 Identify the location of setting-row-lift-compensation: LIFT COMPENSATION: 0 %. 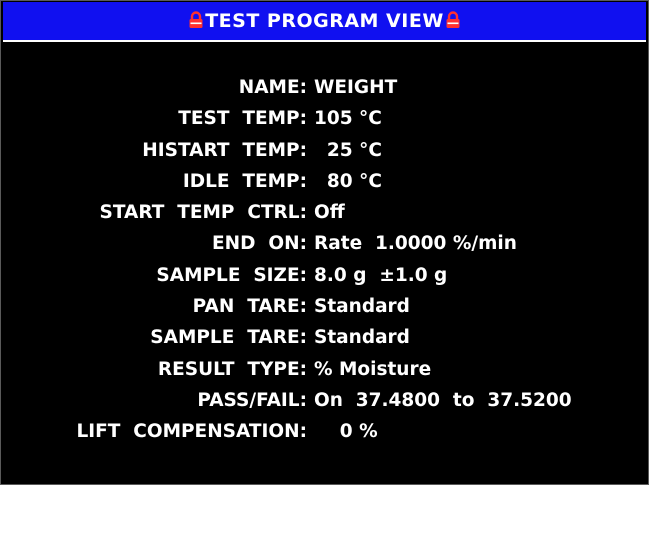
(324, 431).